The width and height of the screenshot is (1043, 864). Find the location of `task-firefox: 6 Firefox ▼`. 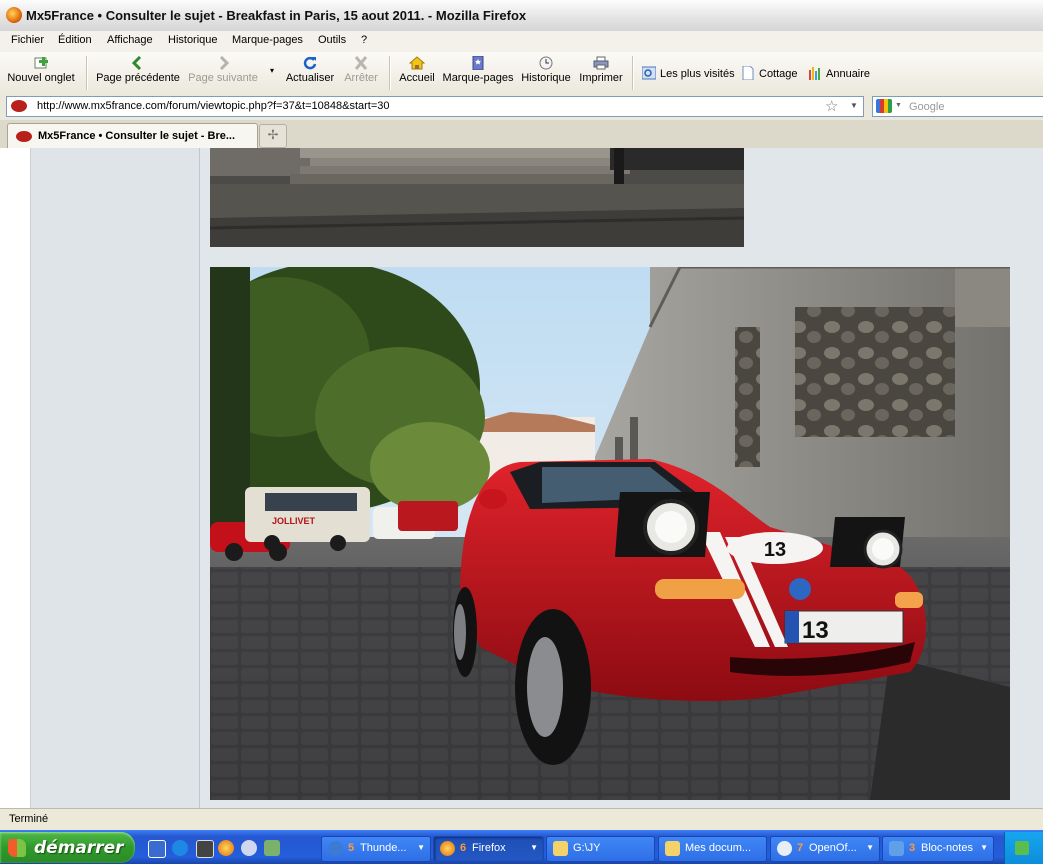

task-firefox: 6 Firefox ▼ is located at coordinates (488, 849).